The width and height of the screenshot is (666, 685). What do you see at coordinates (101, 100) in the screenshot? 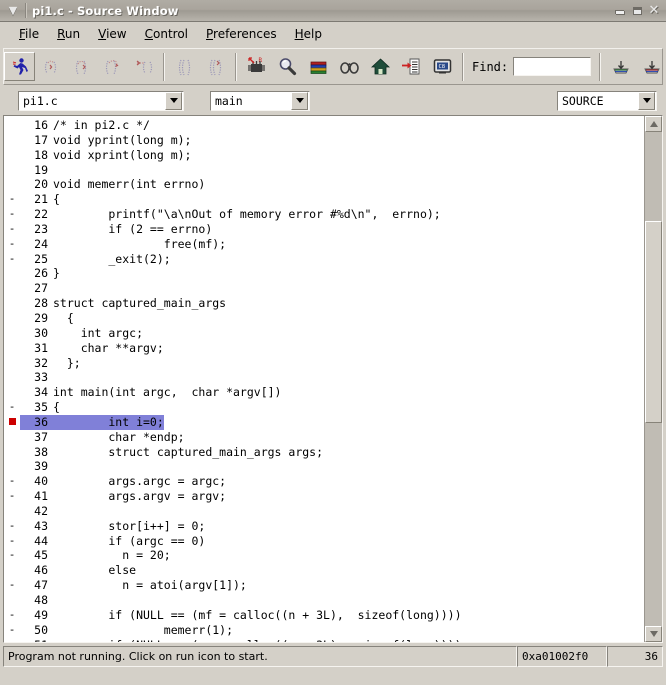
I see `file-selector: pi1.c` at bounding box center [101, 100].